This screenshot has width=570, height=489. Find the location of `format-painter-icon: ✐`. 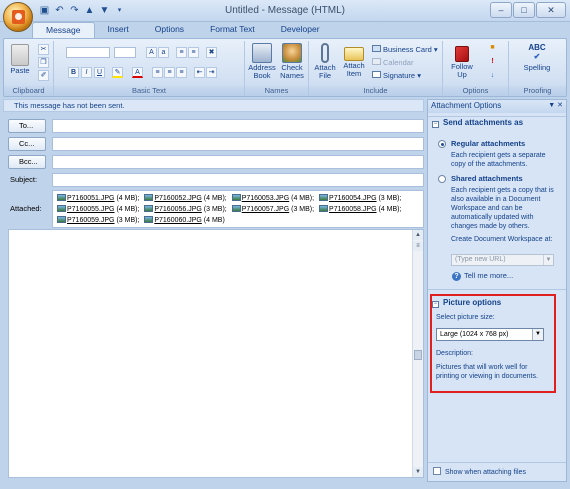

format-painter-icon: ✐ is located at coordinates (43, 75).